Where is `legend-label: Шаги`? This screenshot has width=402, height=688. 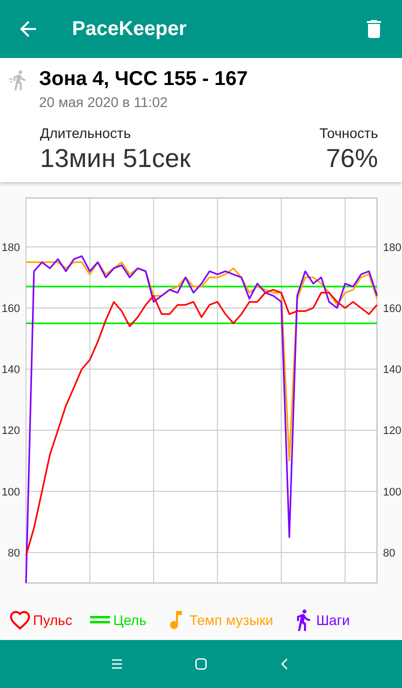
legend-label: Шаги is located at coordinates (333, 620).